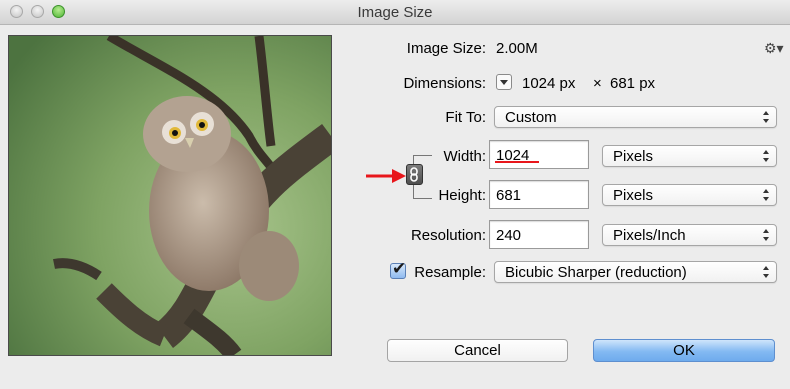 The image size is (790, 389). What do you see at coordinates (462, 195) in the screenshot?
I see `height-label: Height:` at bounding box center [462, 195].